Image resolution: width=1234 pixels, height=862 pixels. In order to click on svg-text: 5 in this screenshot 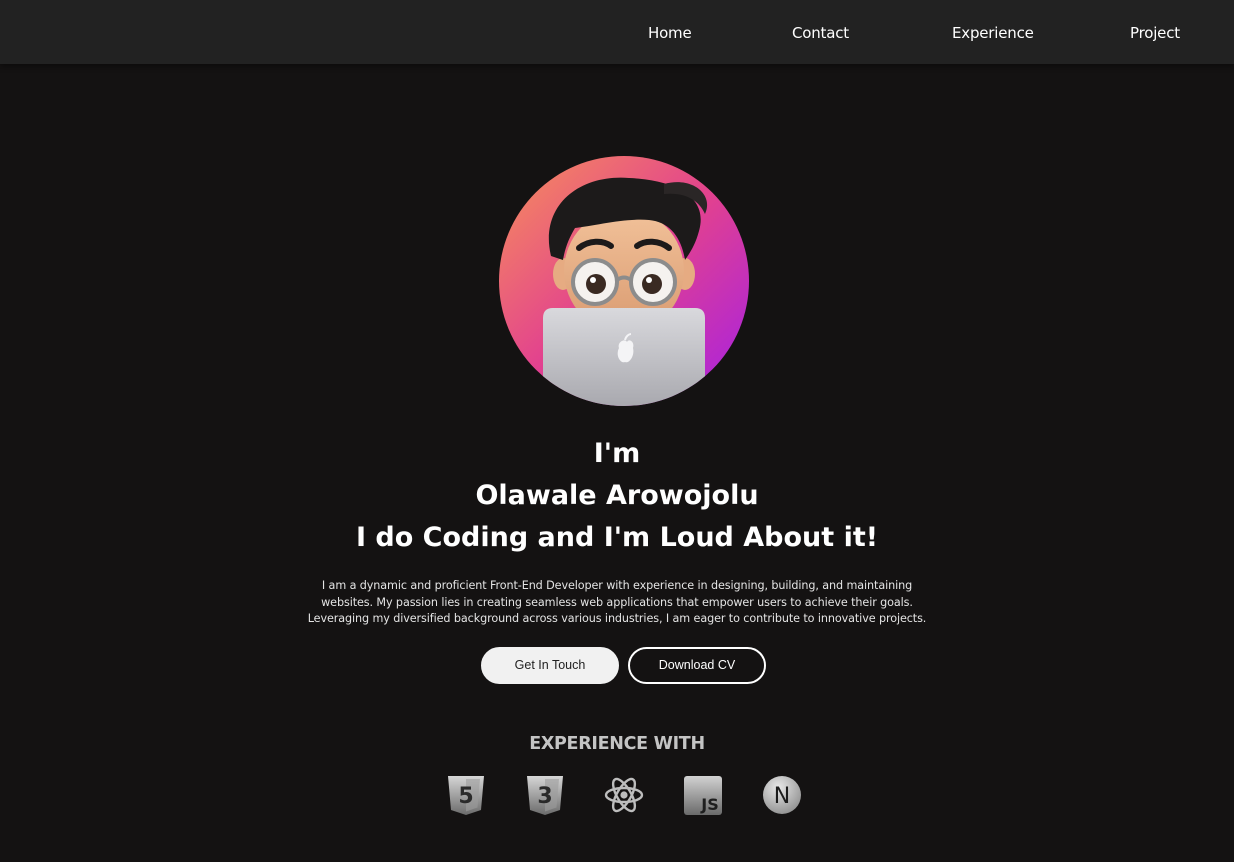, I will do `click(465, 796)`.